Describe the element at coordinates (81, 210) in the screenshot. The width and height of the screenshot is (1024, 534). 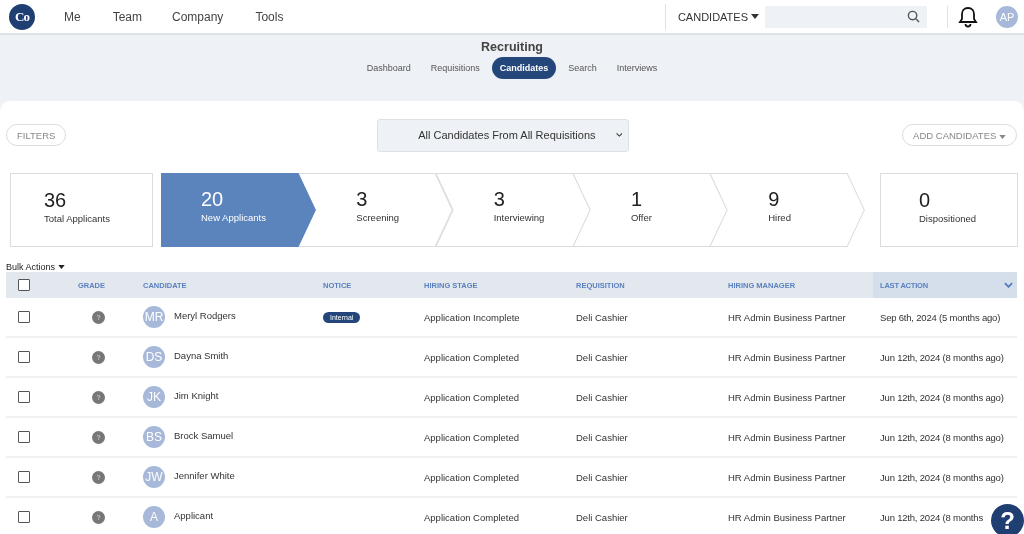
I see `total-card: 36 Total Applicants` at that location.